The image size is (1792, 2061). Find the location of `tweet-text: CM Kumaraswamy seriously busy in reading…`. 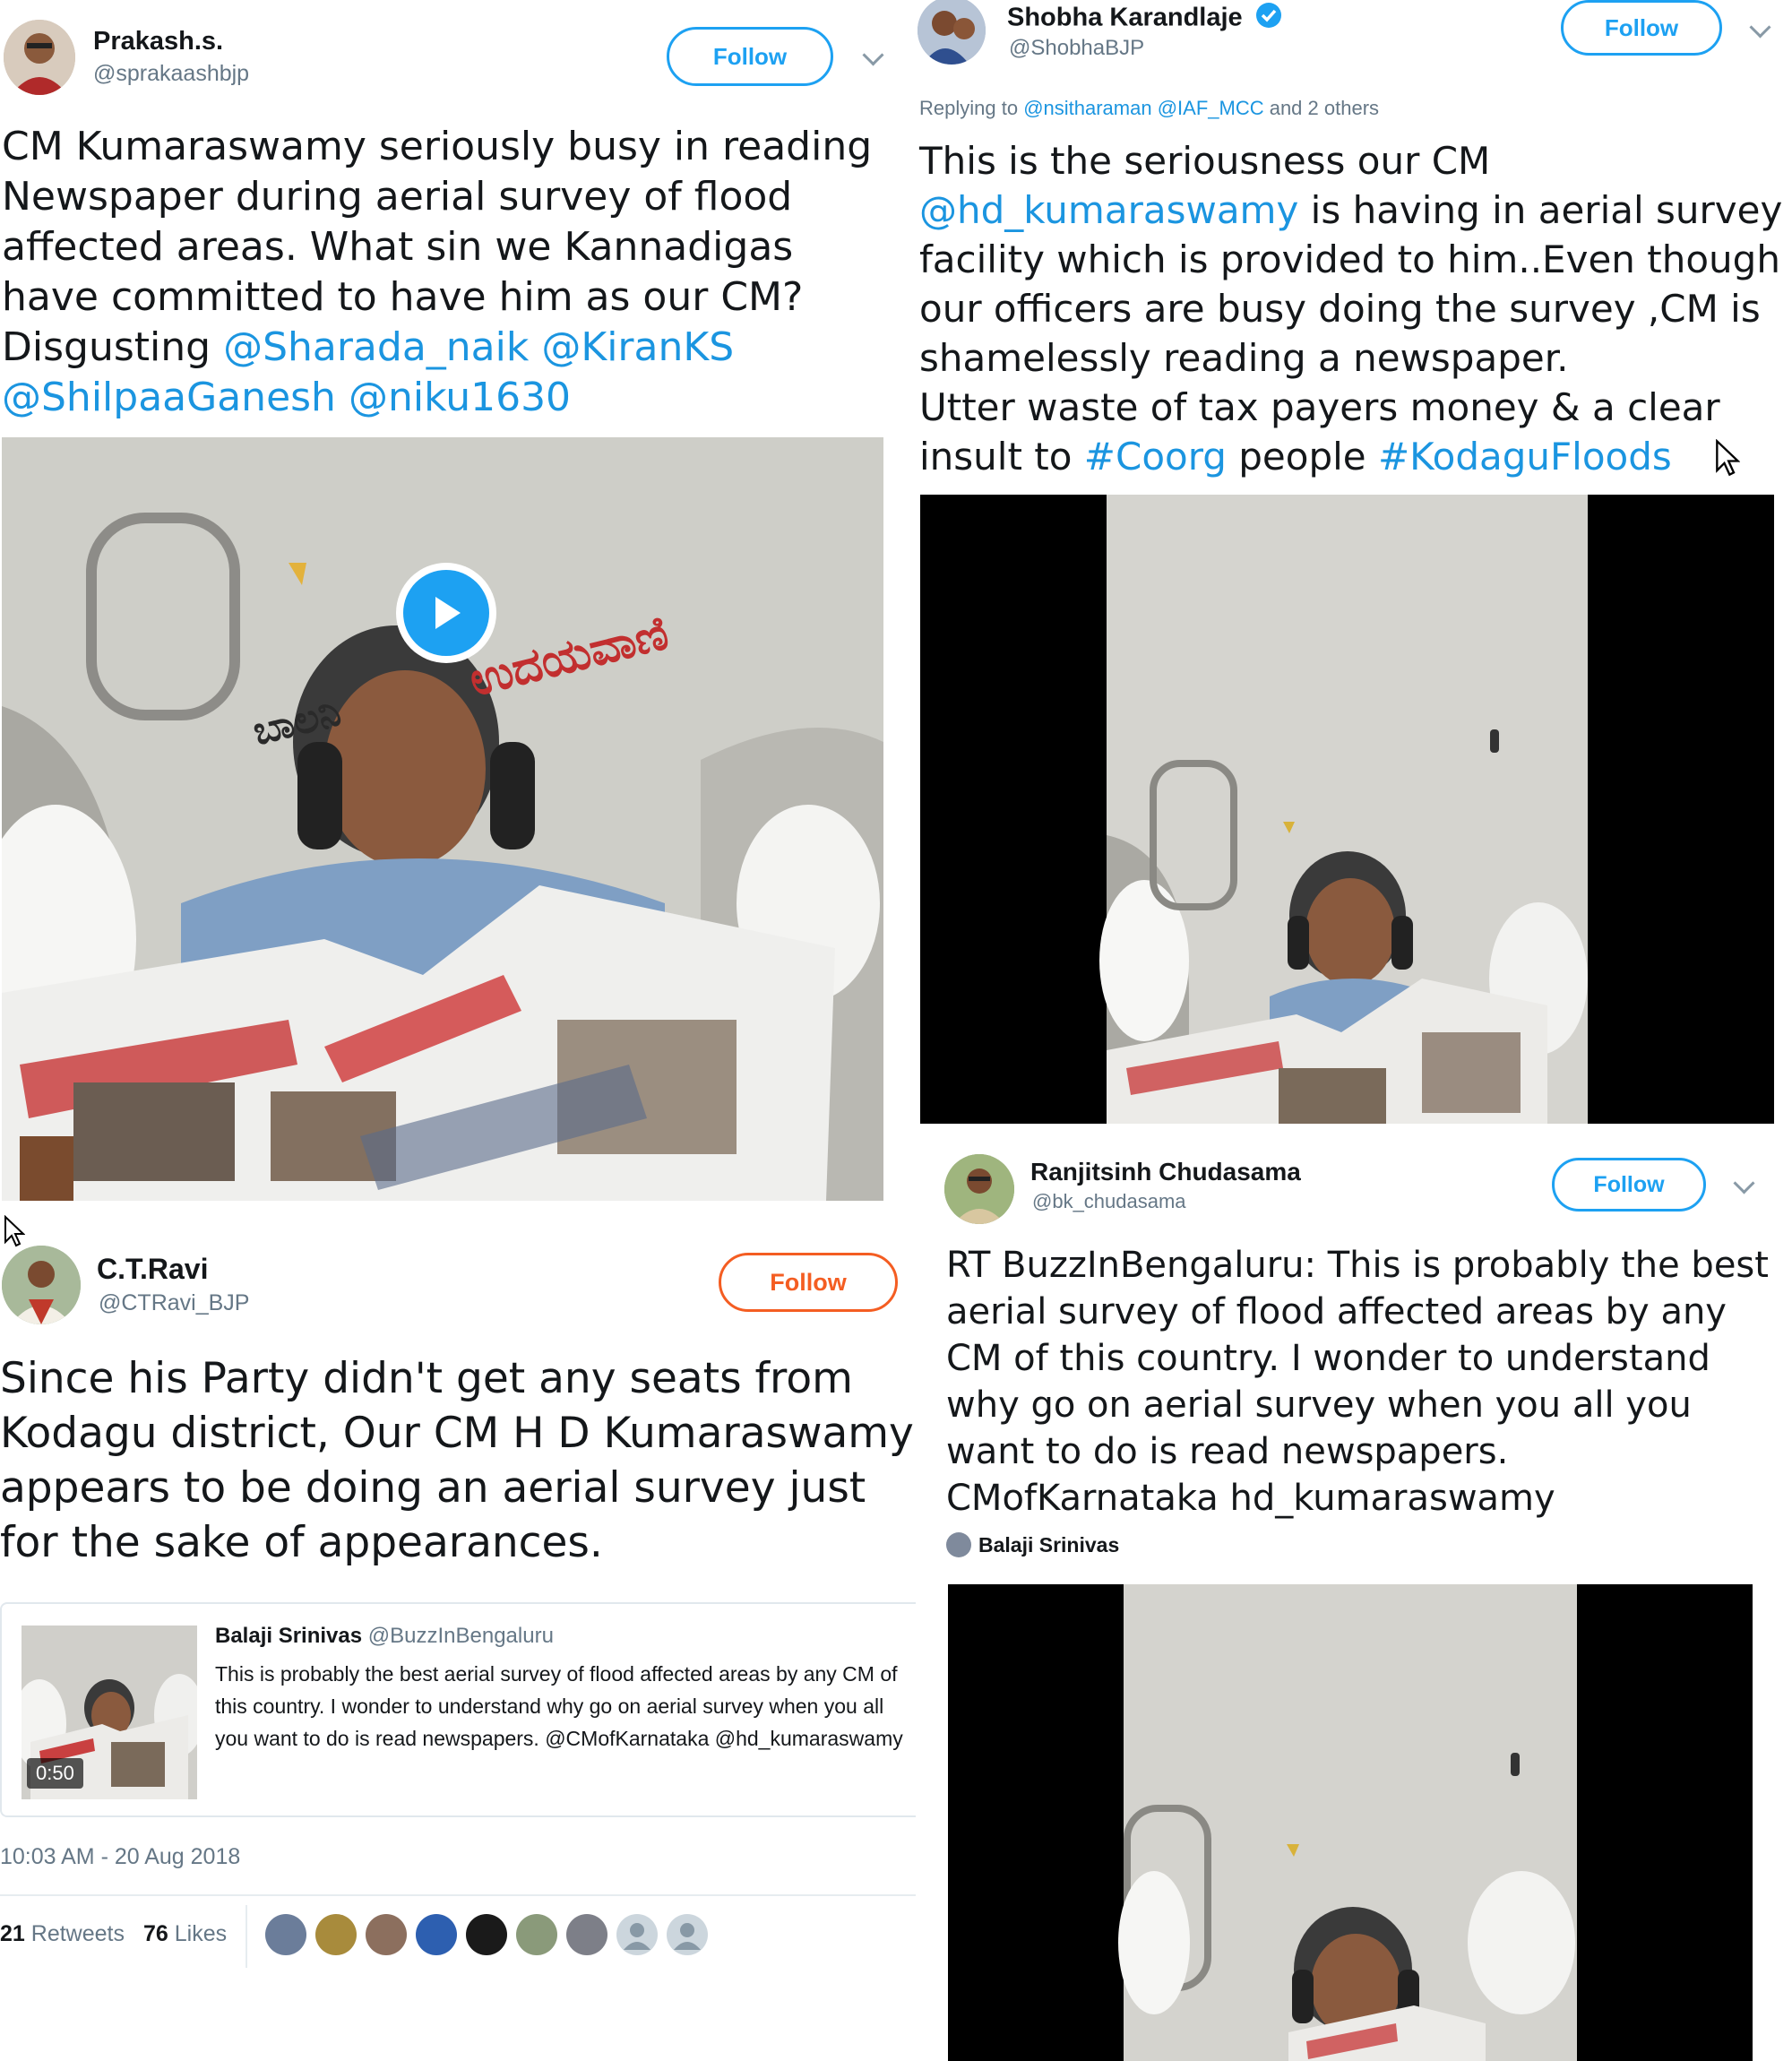

tweet-text: CM Kumaraswamy seriously busy in reading… is located at coordinates (445, 272).